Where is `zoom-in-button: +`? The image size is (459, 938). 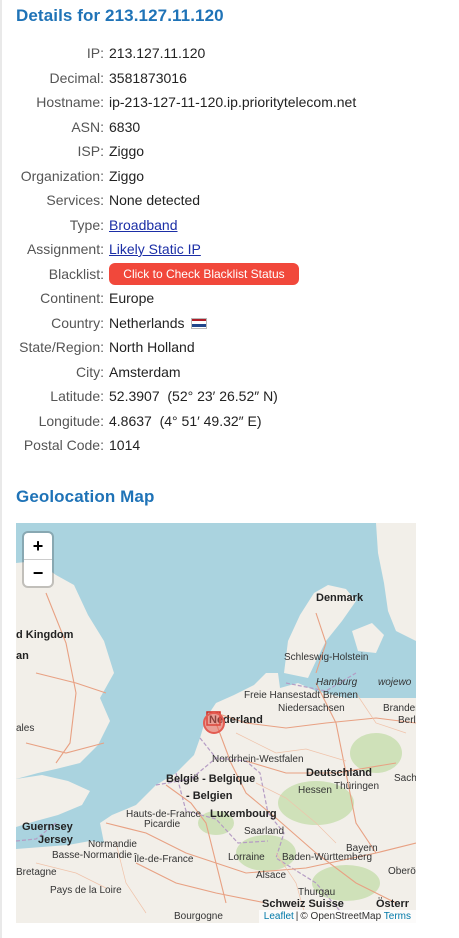 zoom-in-button: + is located at coordinates (38, 546).